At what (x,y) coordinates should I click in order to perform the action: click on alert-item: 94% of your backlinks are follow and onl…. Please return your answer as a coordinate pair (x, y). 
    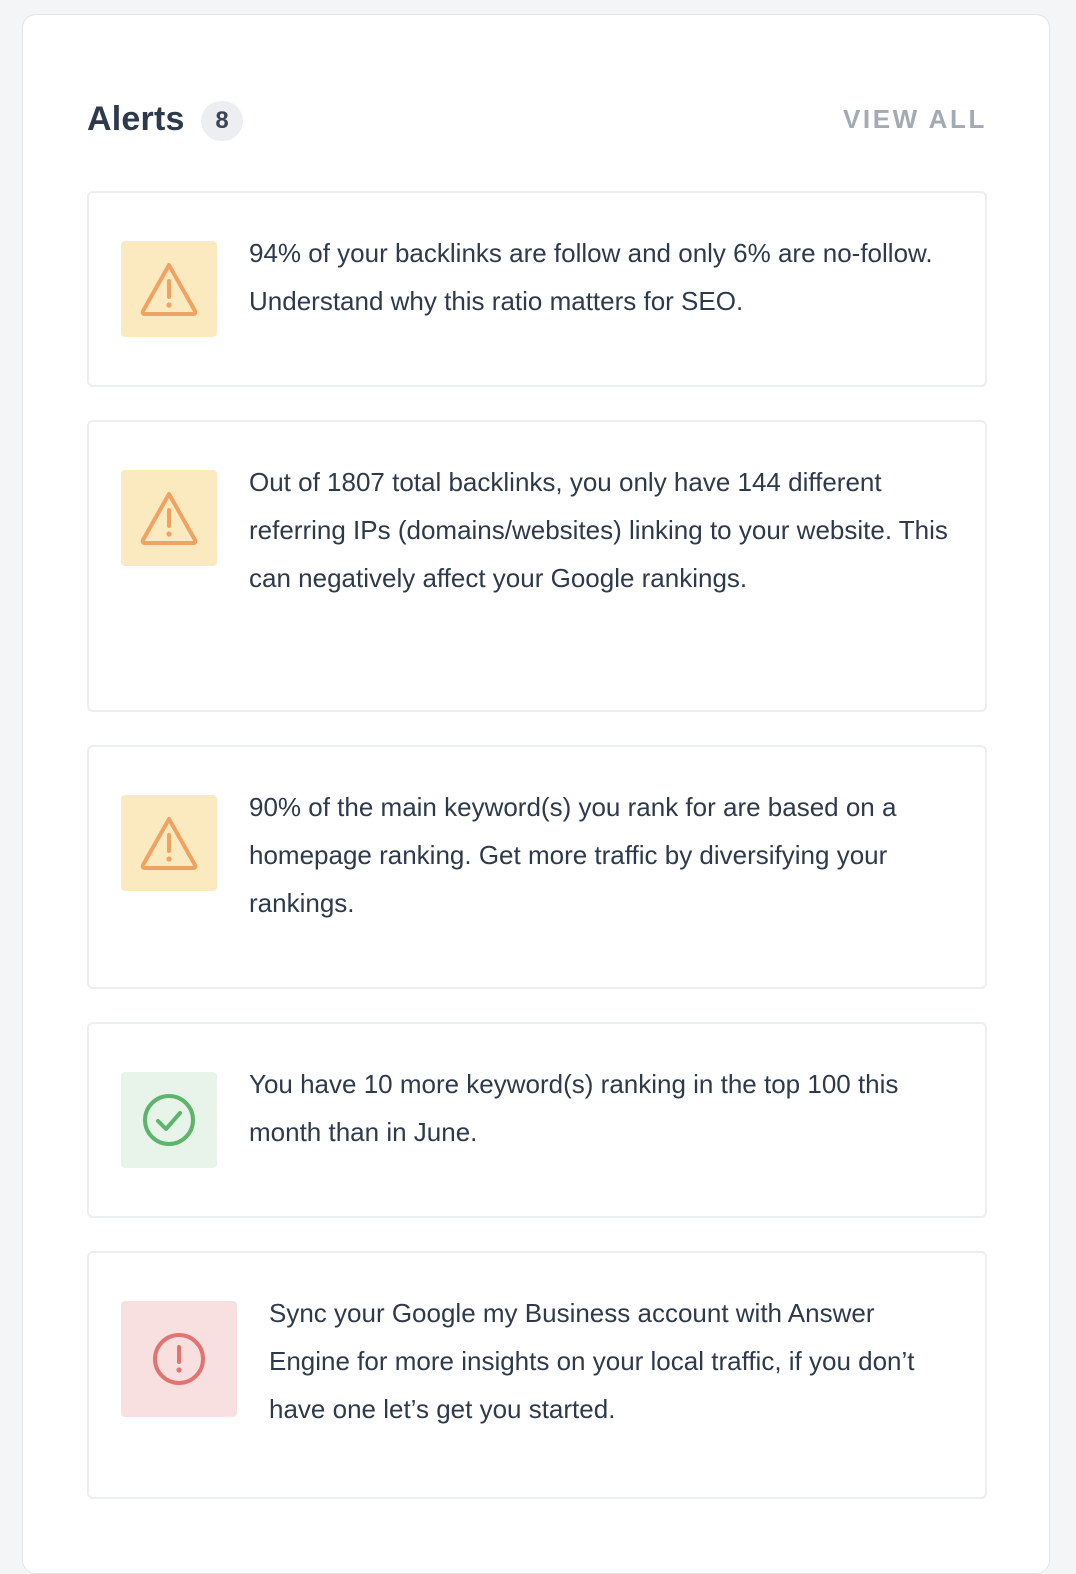
    Looking at the image, I should click on (537, 289).